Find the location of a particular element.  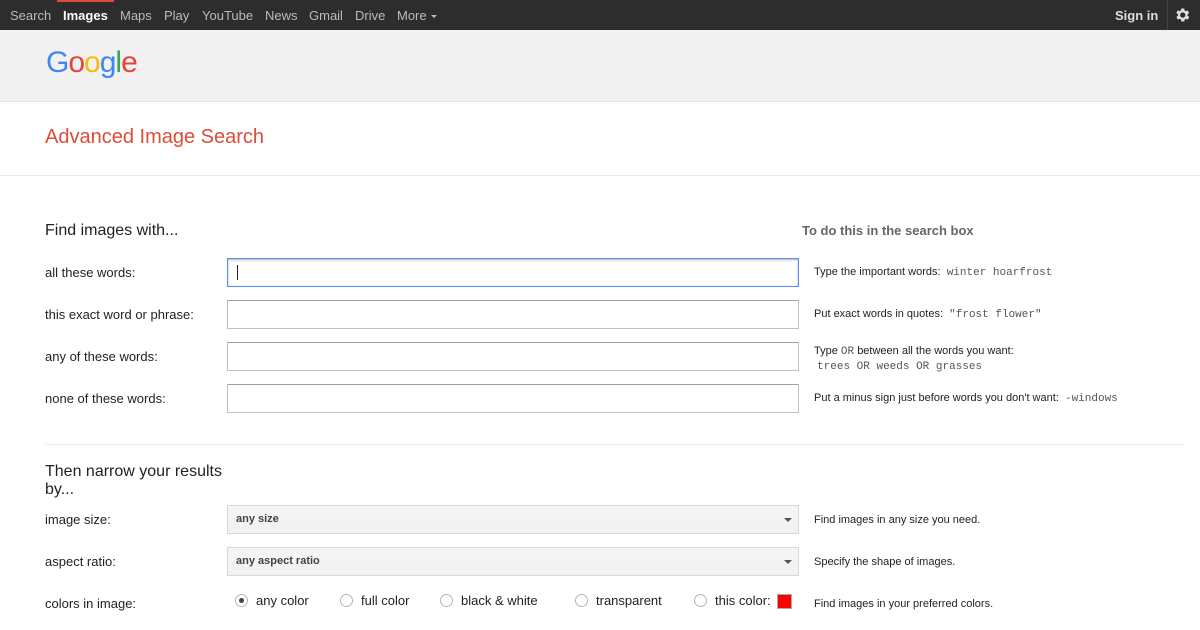

sign-in-link: Sign in is located at coordinates (1136, 15).